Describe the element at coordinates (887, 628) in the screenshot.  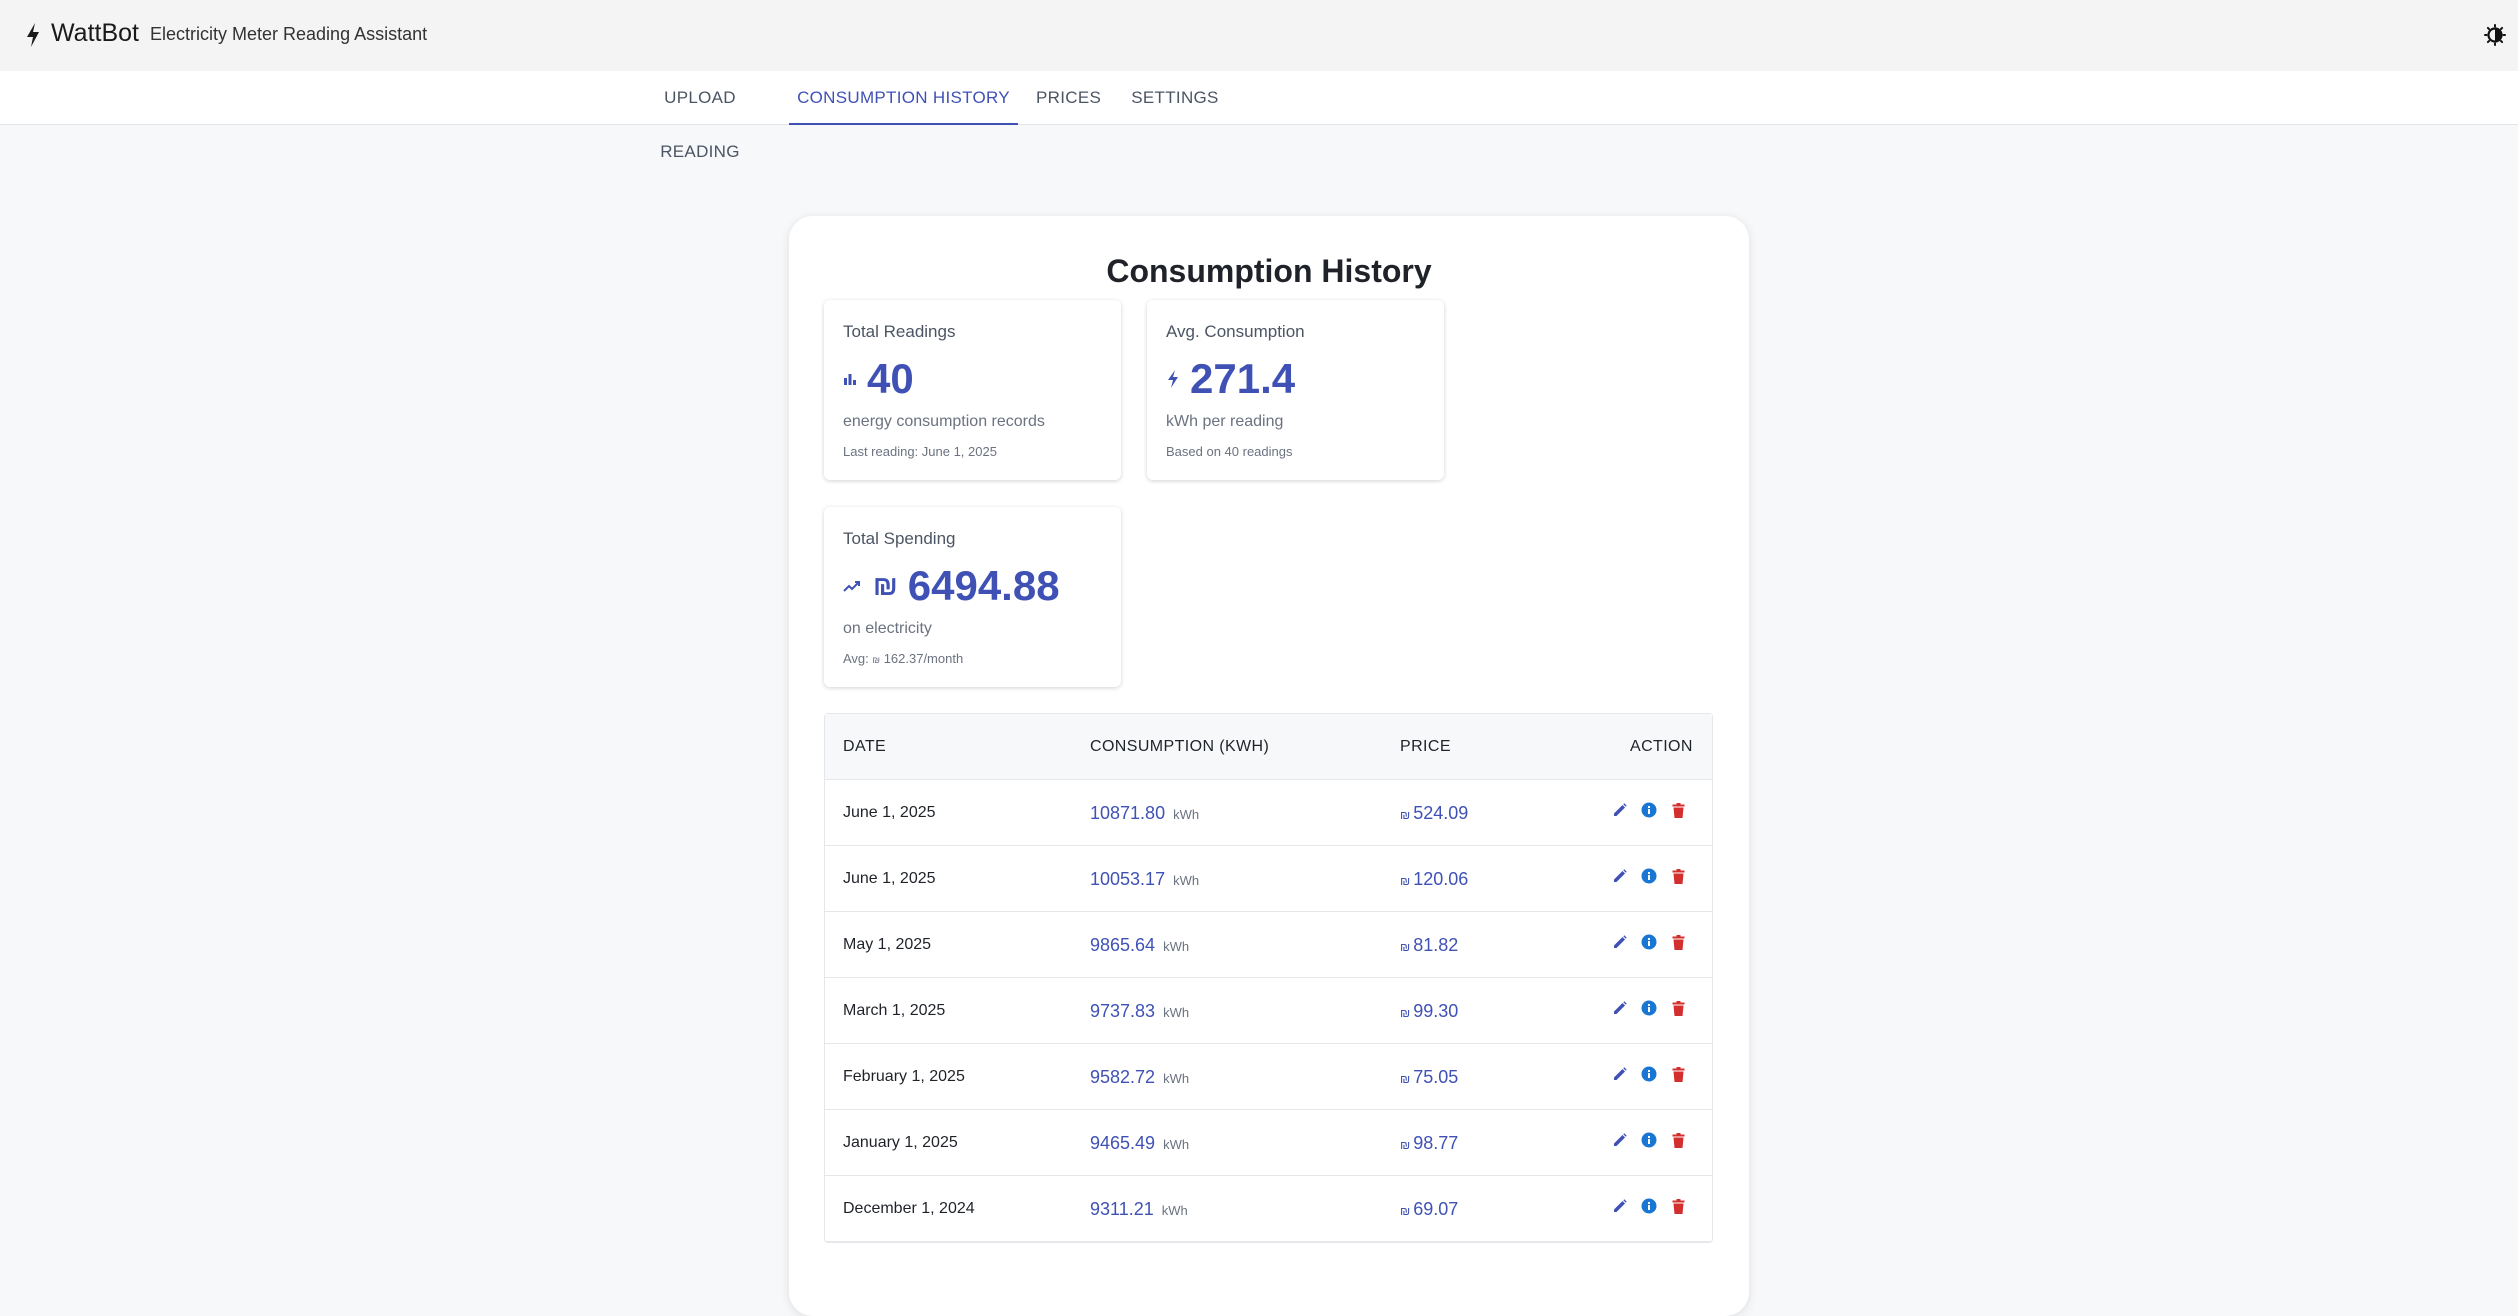
I see `stat-description: on electricity` at that location.